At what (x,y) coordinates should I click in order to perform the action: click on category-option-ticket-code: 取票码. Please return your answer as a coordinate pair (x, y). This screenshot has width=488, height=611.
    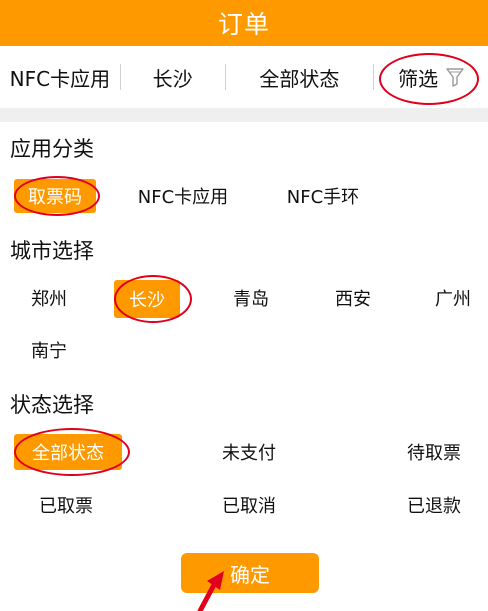
    Looking at the image, I should click on (55, 196).